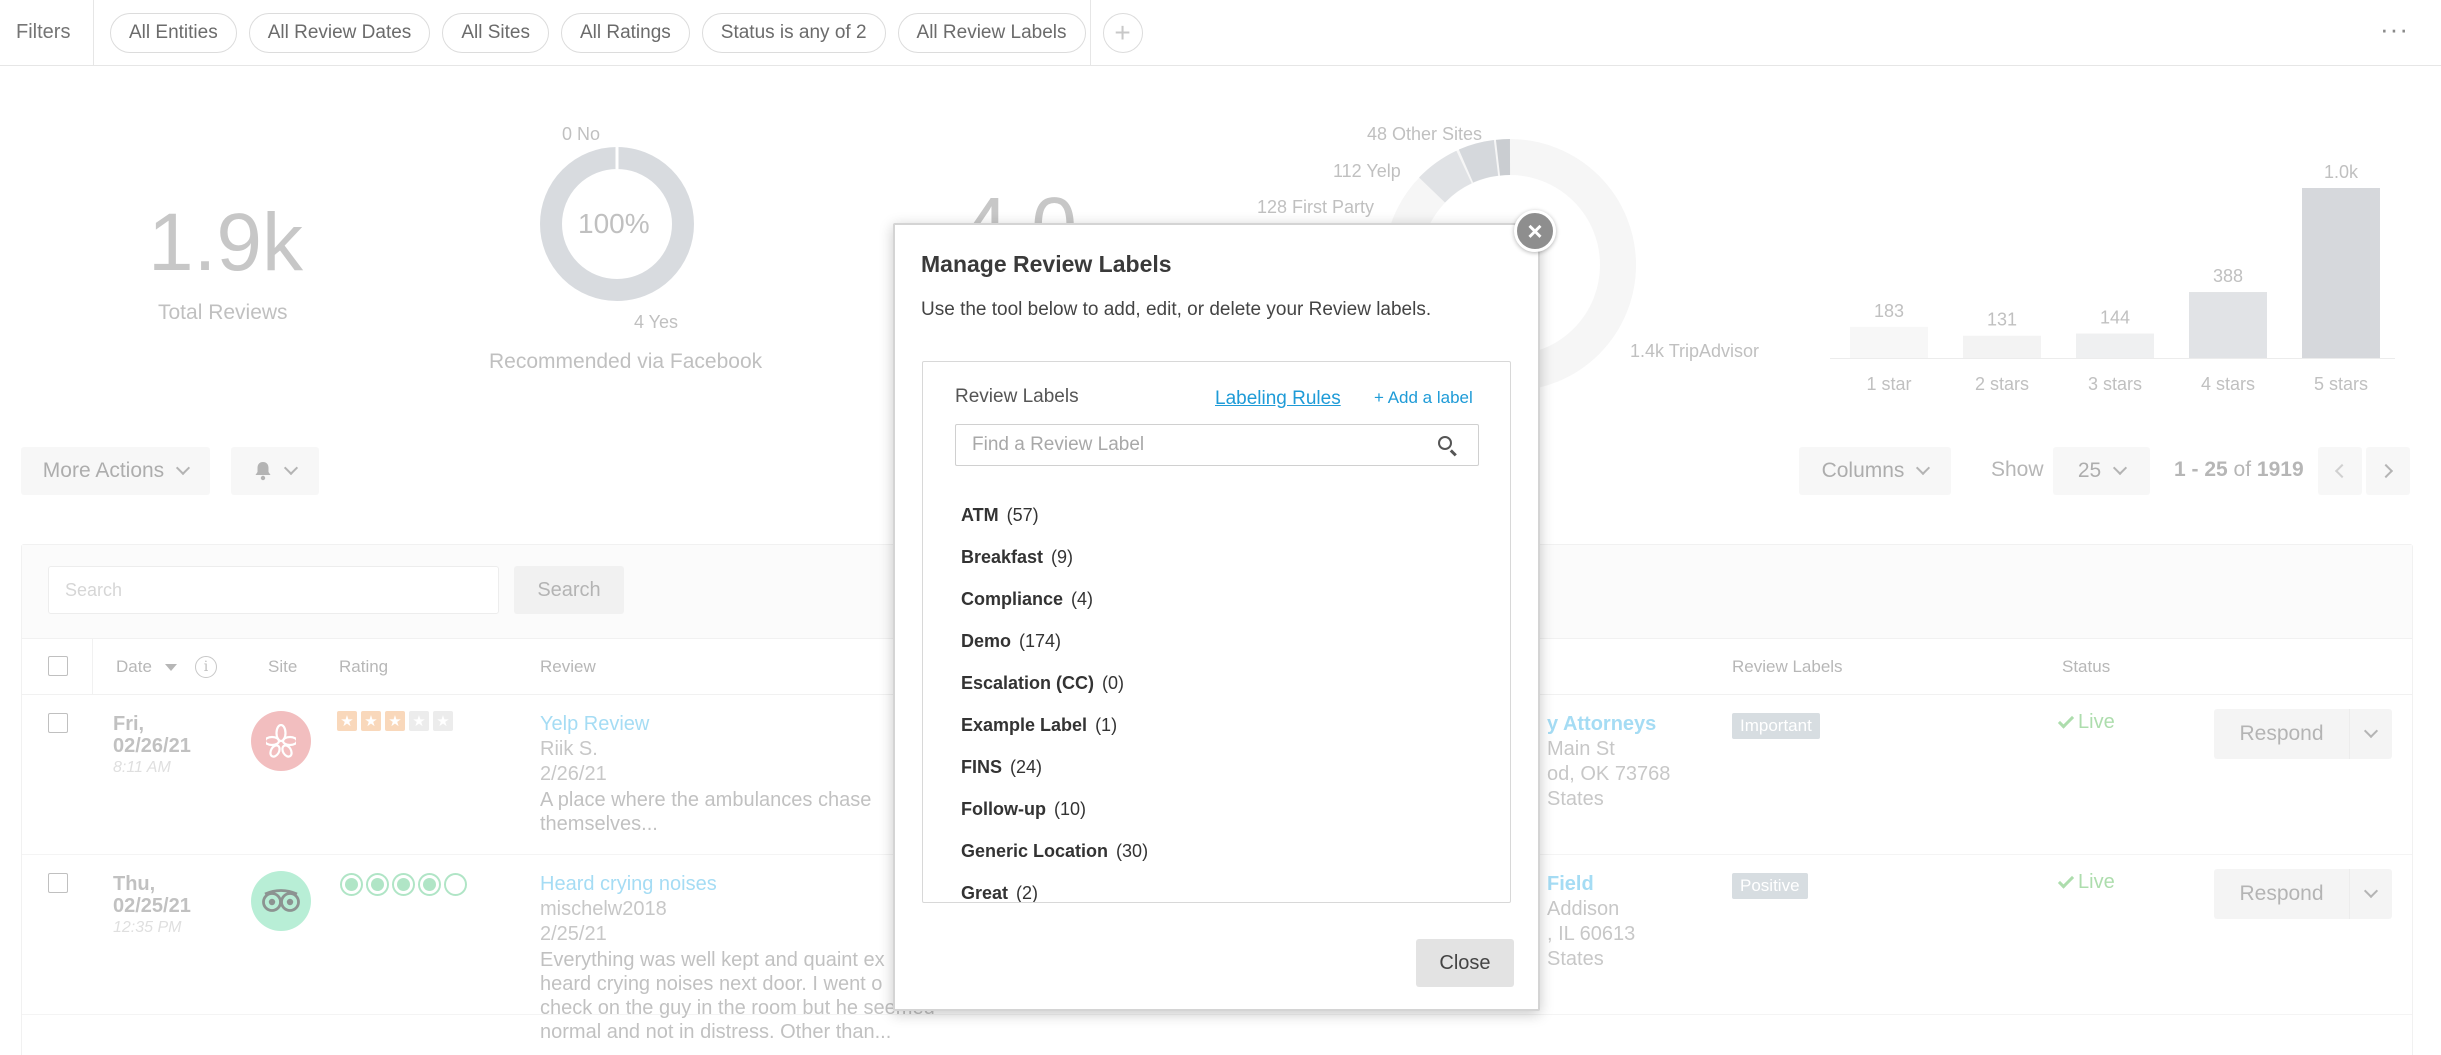 This screenshot has height=1055, width=2441. What do you see at coordinates (793, 32) in the screenshot?
I see `filter-chip-status: Status is any of 2` at bounding box center [793, 32].